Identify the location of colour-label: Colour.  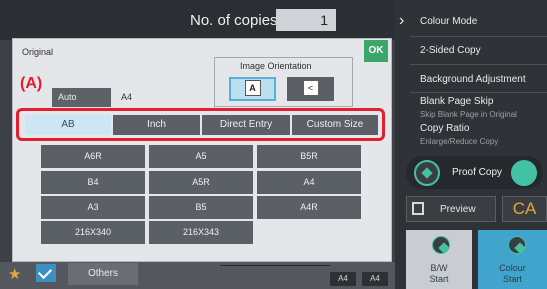
(512, 268).